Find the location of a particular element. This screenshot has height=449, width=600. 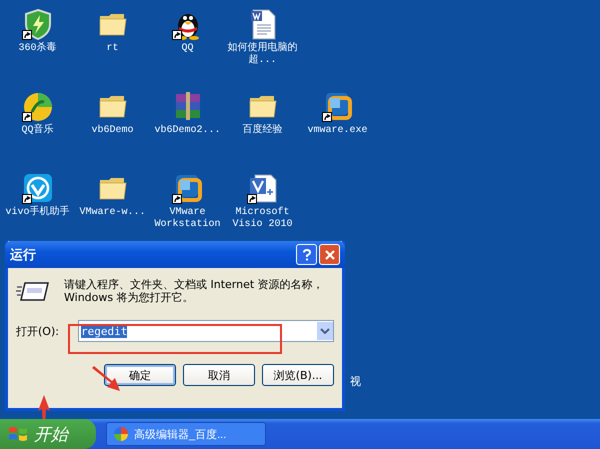

dialog-button: 取消 is located at coordinates (219, 375).